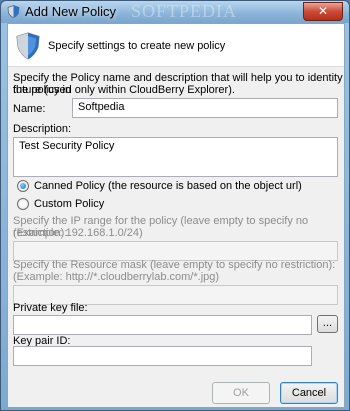  Describe the element at coordinates (71, 11) in the screenshot. I see `window-title: Add New Policy` at that location.